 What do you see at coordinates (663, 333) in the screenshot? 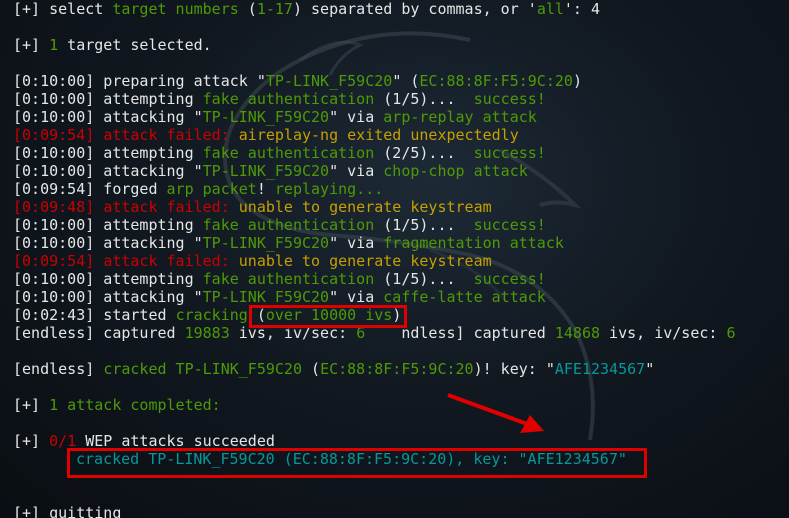
I see `text: ivs, iv/sec:` at bounding box center [663, 333].